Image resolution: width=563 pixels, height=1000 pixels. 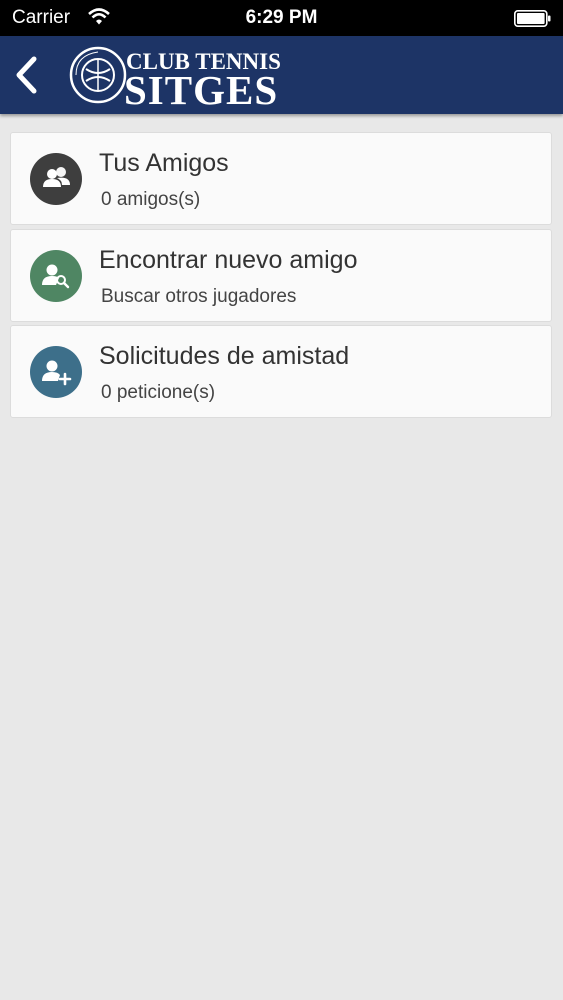 What do you see at coordinates (56, 372) in the screenshot?
I see `add-user-icon` at bounding box center [56, 372].